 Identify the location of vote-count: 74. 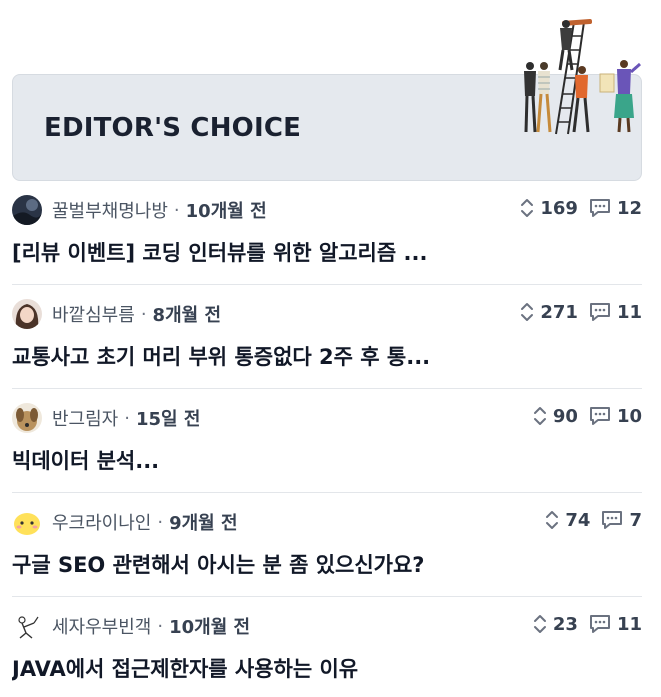
(578, 520).